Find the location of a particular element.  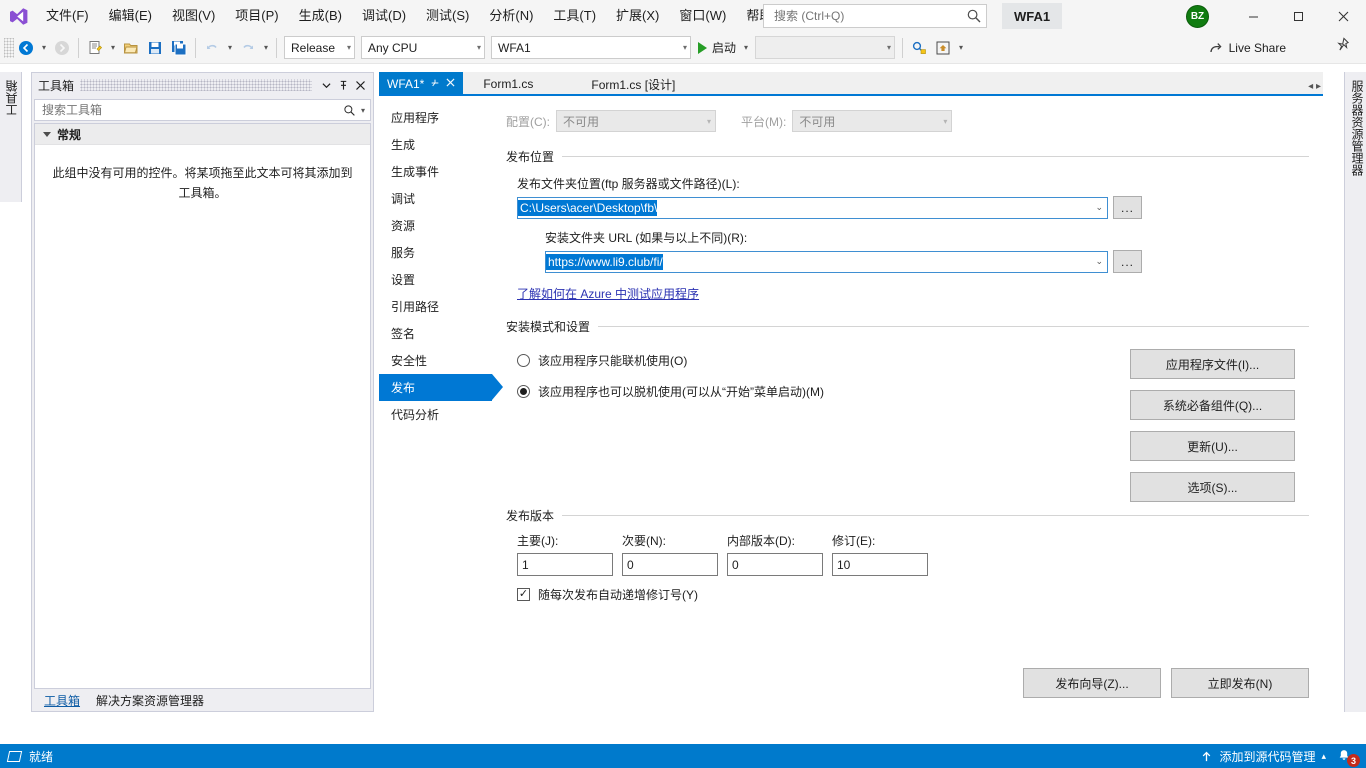

new-project-dropdown-icon: ▾ is located at coordinates (113, 48).